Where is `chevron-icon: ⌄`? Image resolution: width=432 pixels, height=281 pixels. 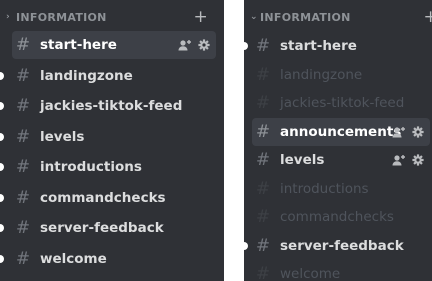 chevron-icon: ⌄ is located at coordinates (252, 17).